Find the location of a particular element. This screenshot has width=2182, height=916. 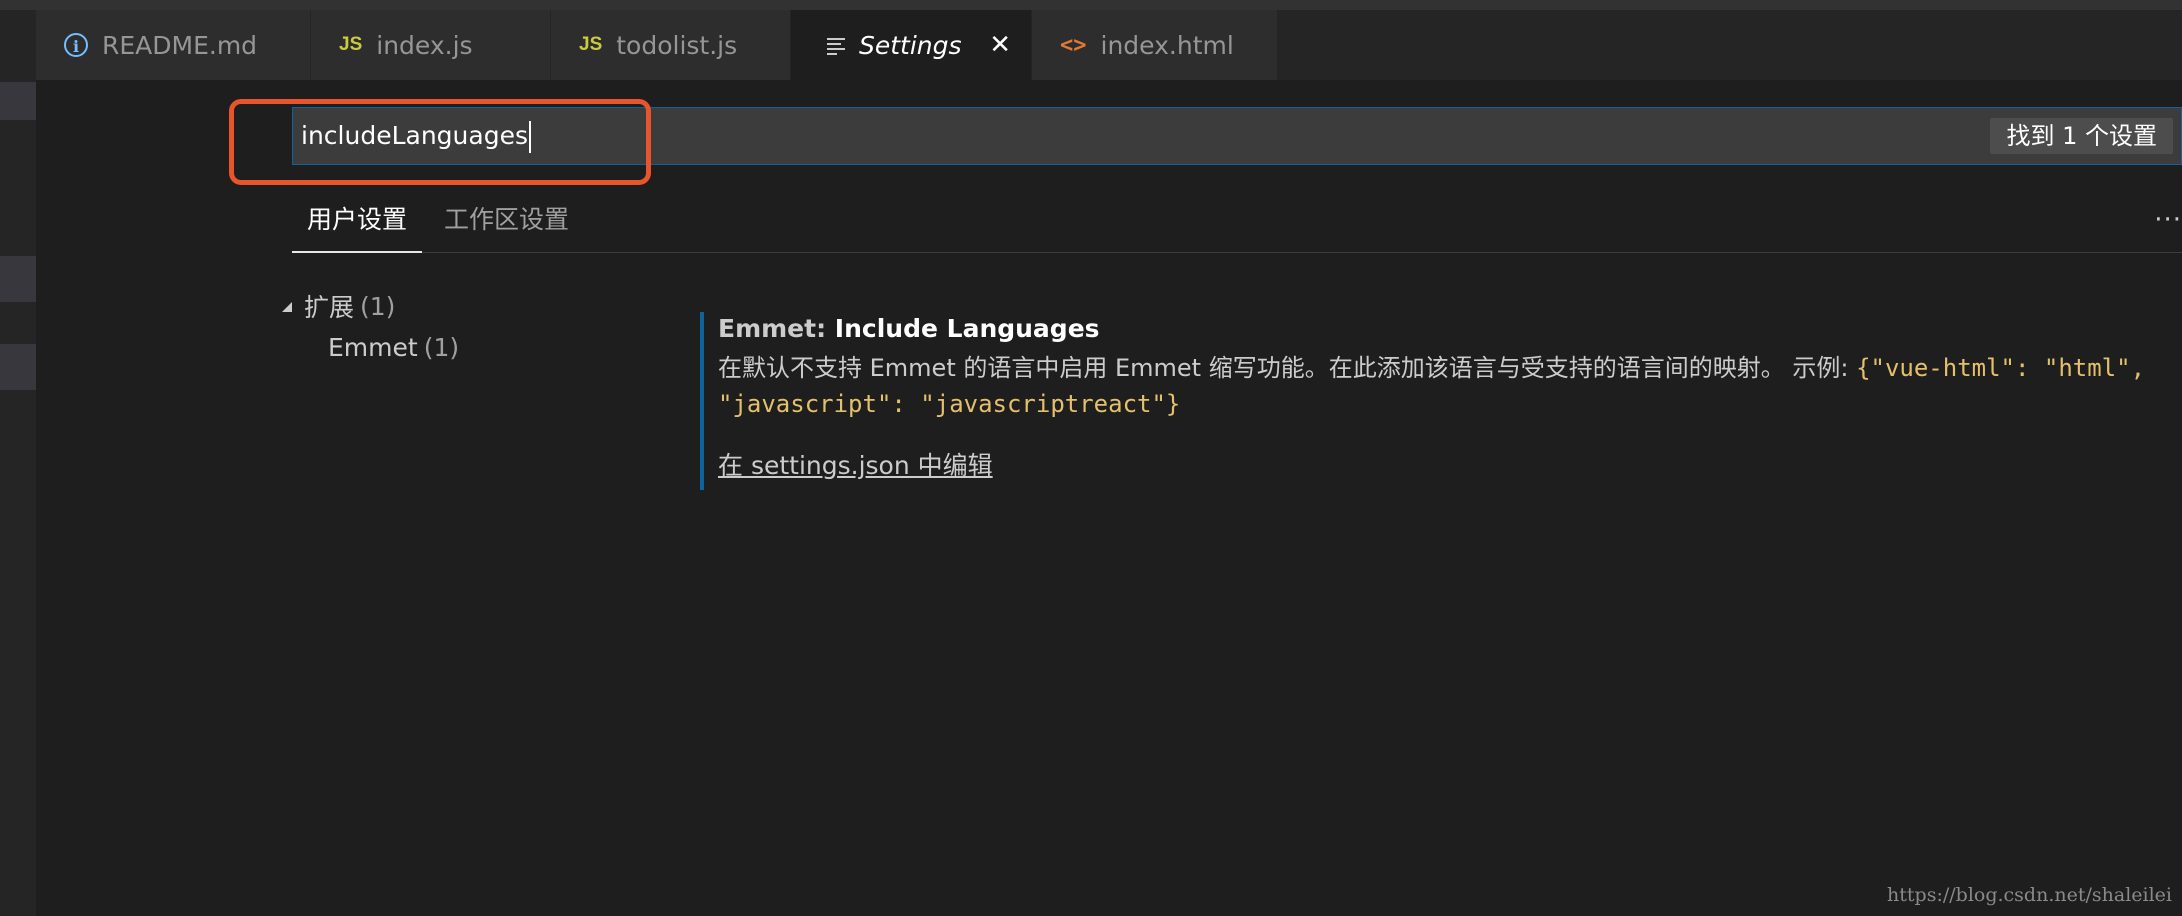

close-icon: ✕ is located at coordinates (1000, 45).